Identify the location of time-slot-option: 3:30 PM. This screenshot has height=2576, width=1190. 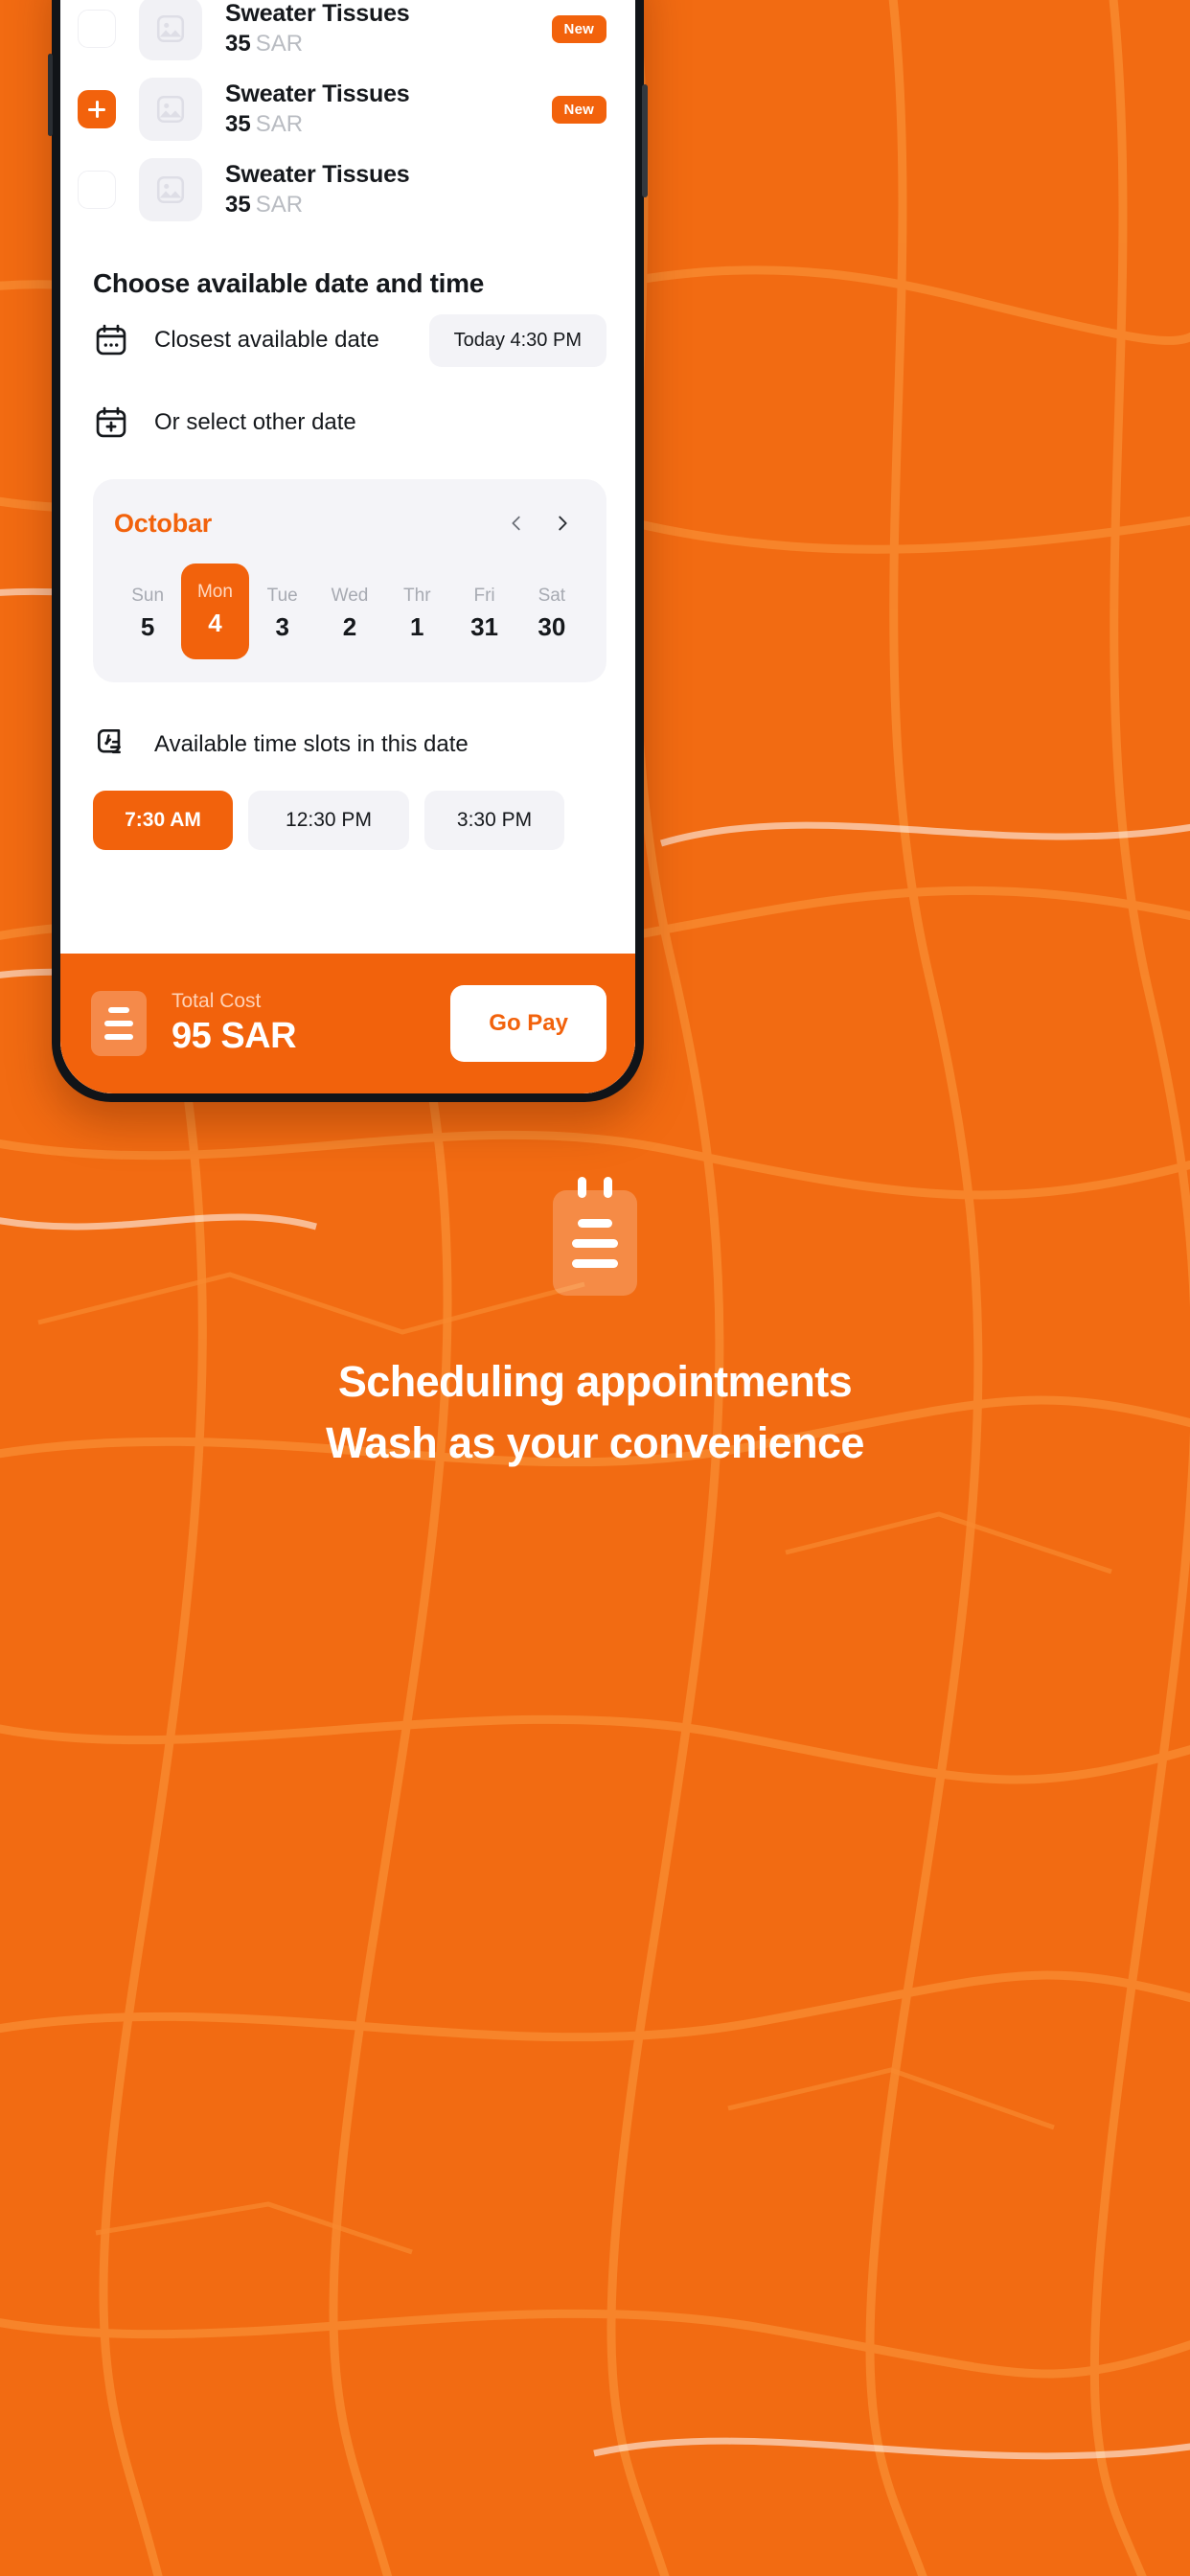
(494, 820).